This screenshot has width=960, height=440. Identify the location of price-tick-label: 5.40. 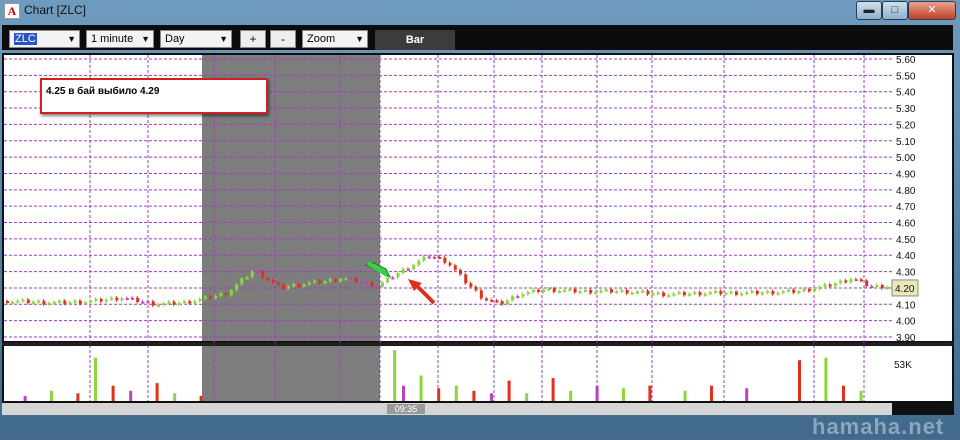
(906, 93).